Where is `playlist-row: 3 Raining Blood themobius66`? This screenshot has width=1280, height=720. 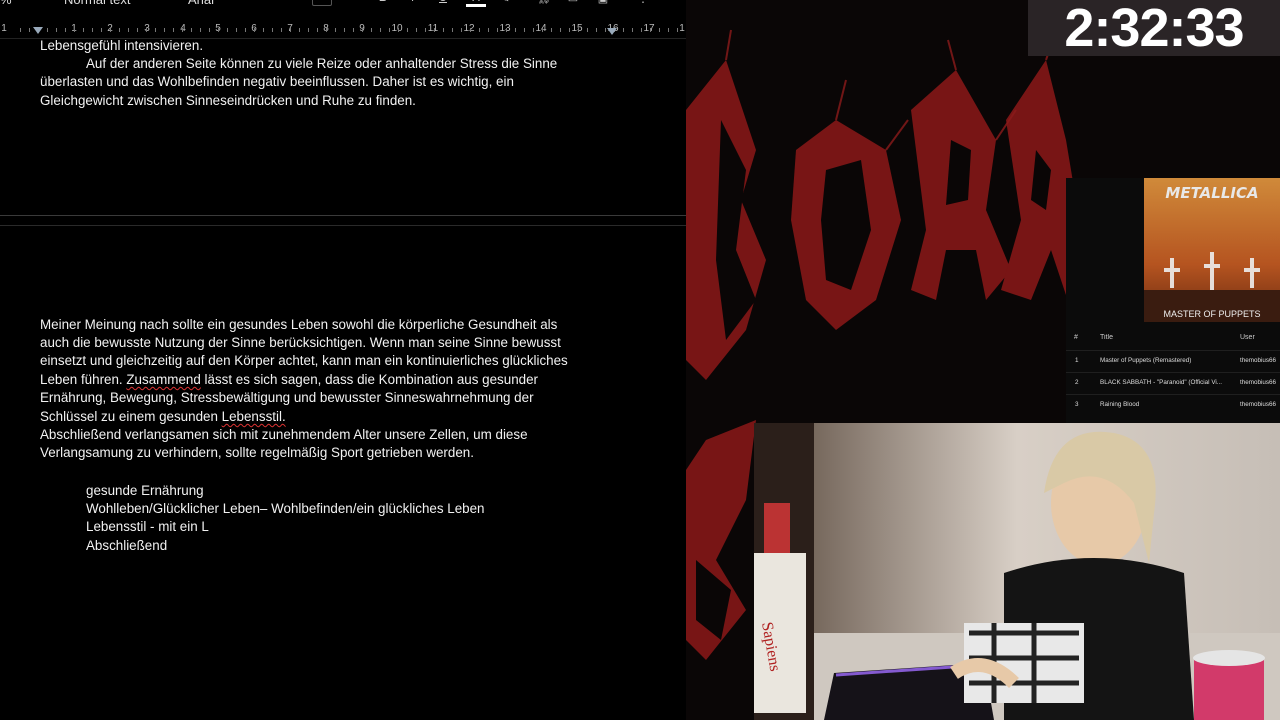
playlist-row: 3 Raining Blood themobius66 is located at coordinates (1173, 404).